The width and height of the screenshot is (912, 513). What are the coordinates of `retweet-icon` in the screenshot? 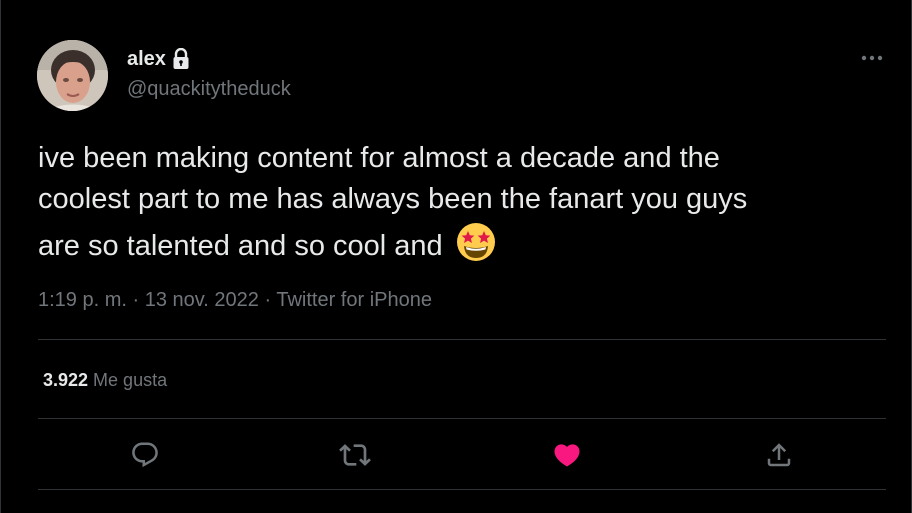 It's located at (355, 455).